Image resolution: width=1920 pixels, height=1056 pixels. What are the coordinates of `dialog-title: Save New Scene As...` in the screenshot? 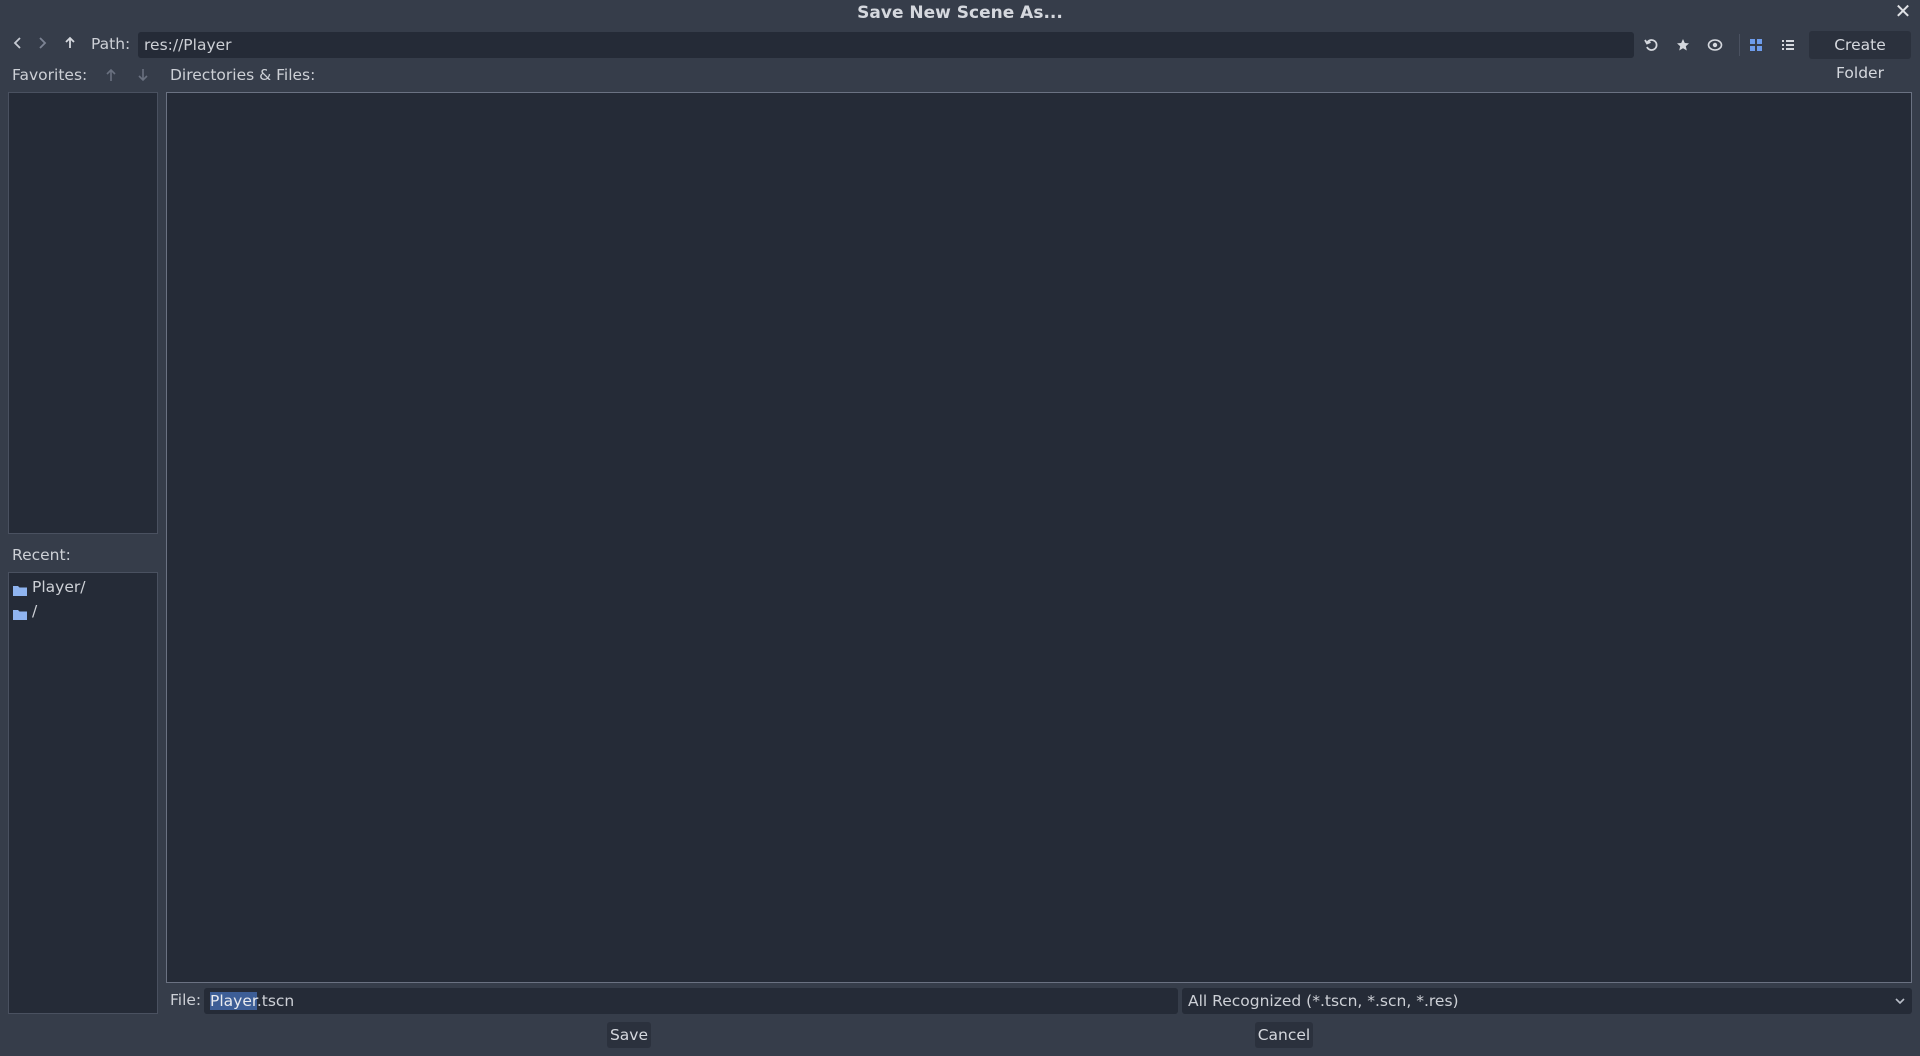 It's located at (960, 13).